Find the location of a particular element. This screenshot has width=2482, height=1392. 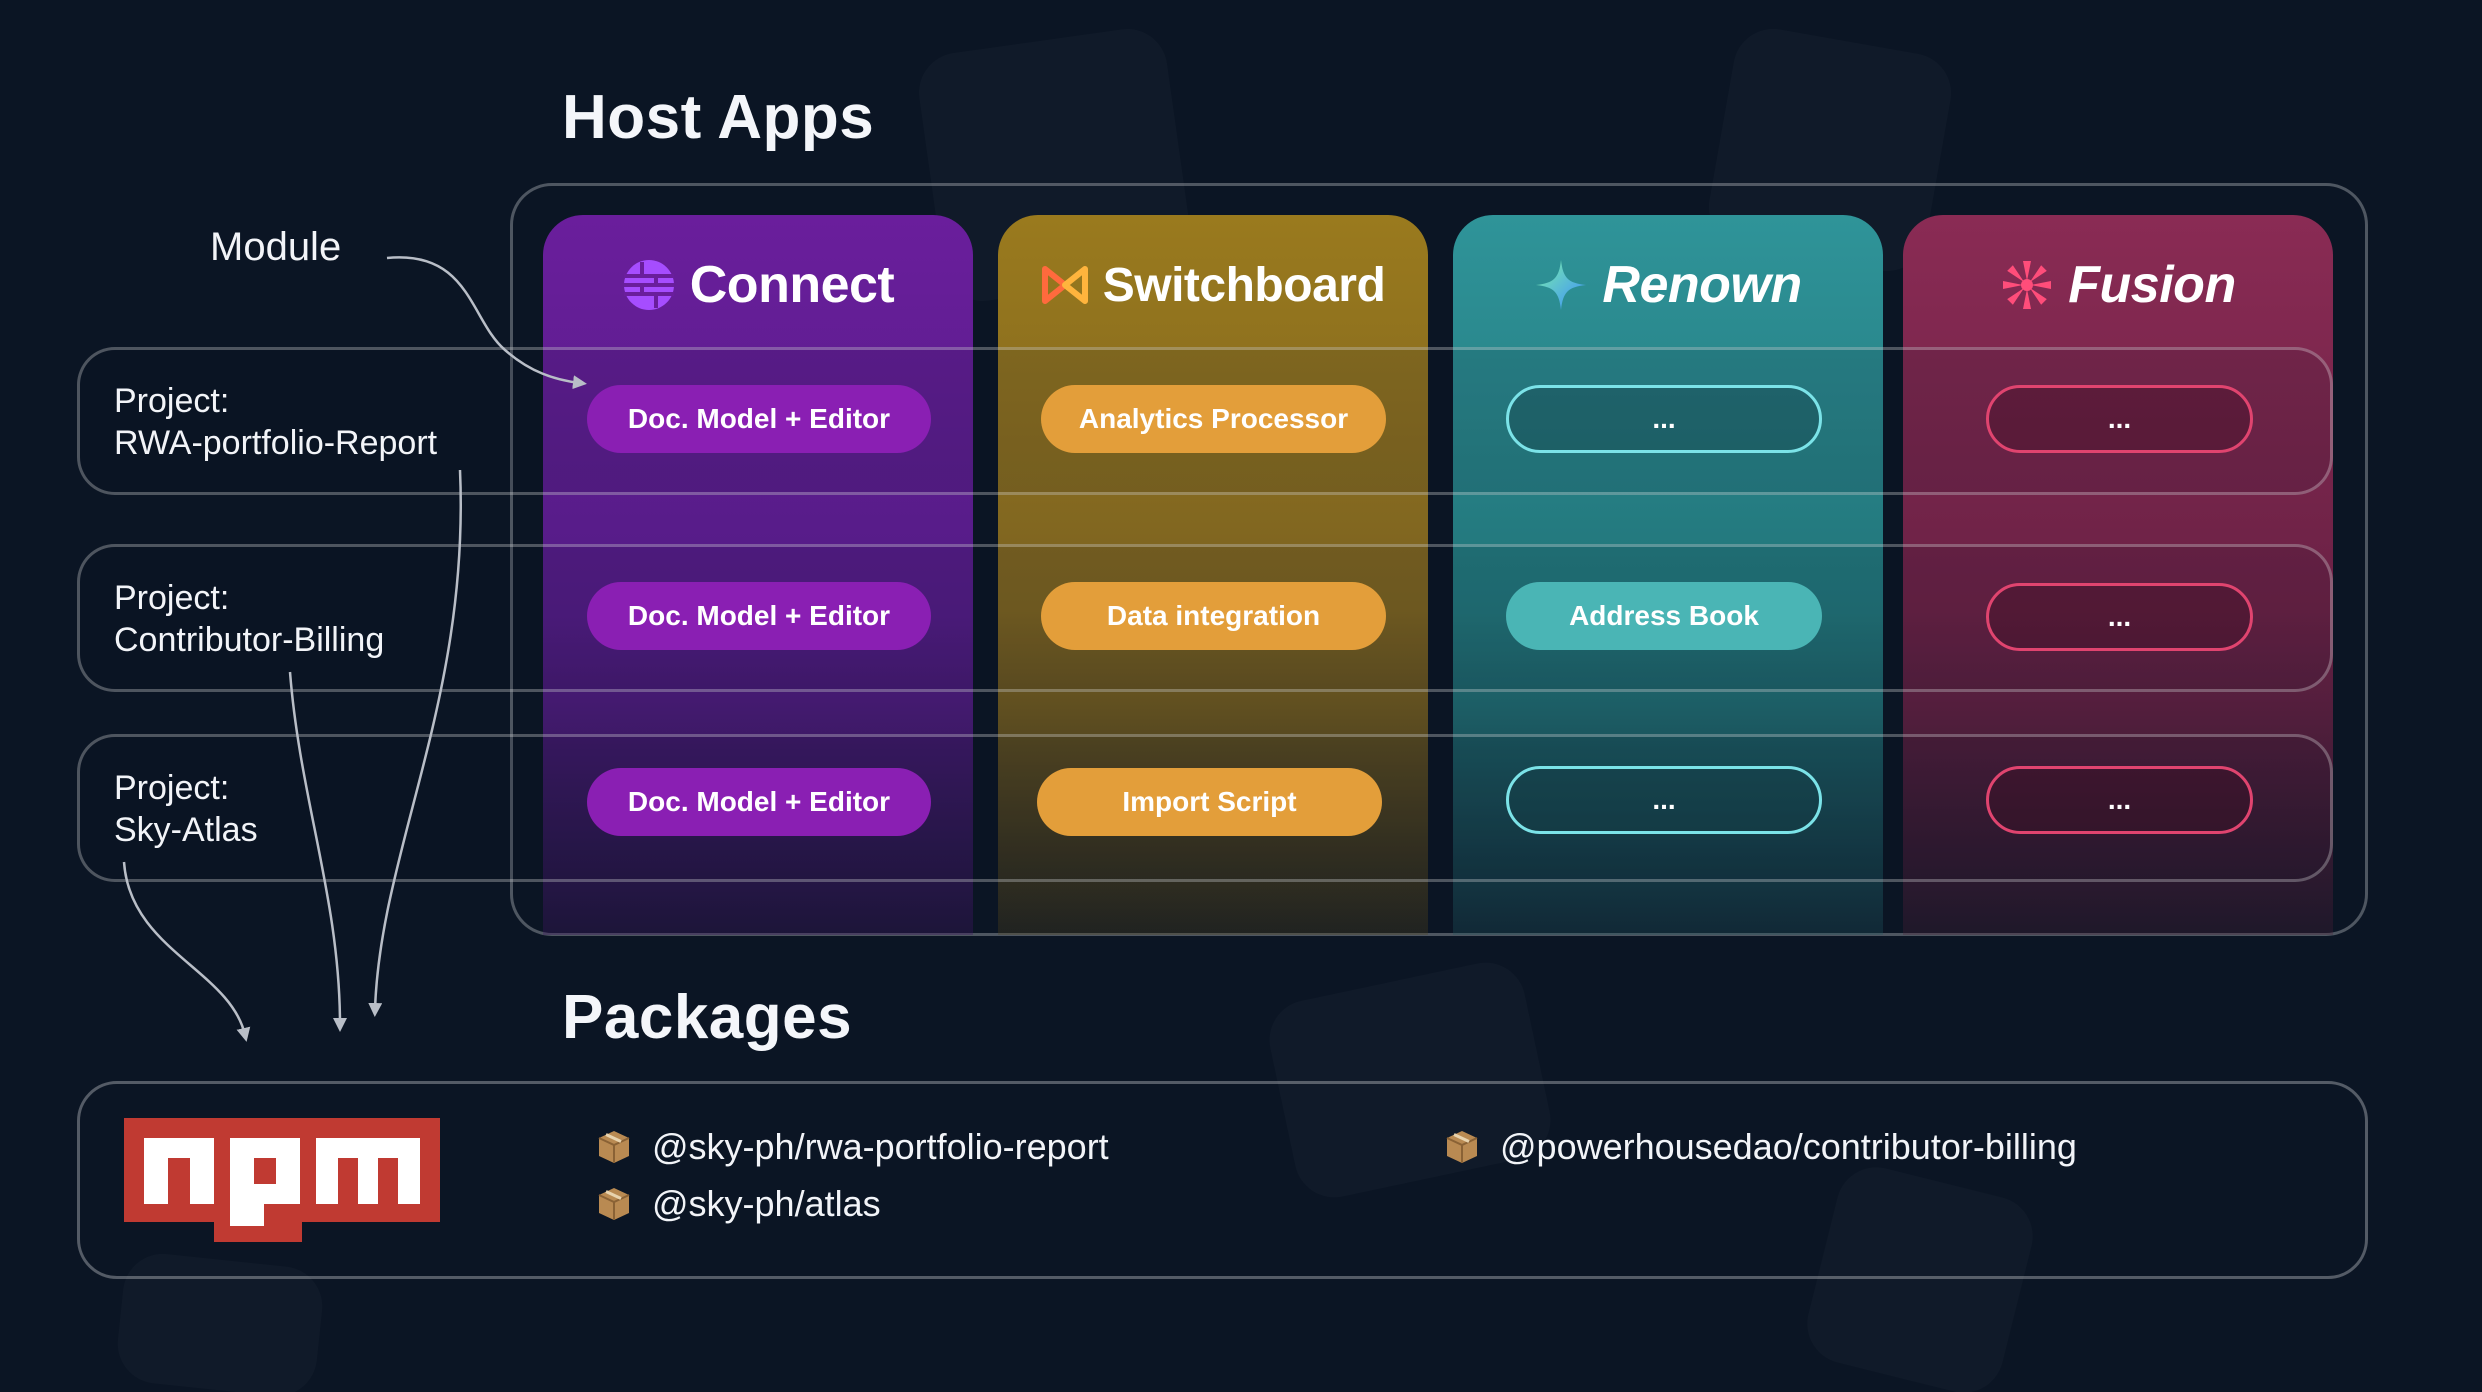

switchboard-logo-icon is located at coordinates (1064, 285).